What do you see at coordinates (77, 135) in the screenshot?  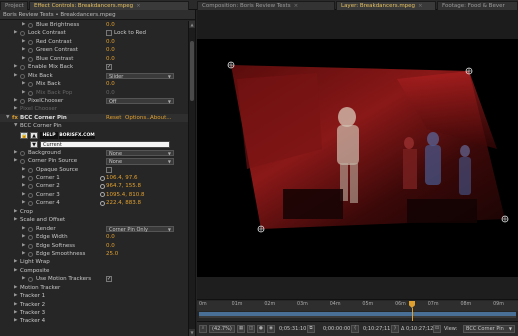 I see `borisfx-logo: BORISFX.COM` at bounding box center [77, 135].